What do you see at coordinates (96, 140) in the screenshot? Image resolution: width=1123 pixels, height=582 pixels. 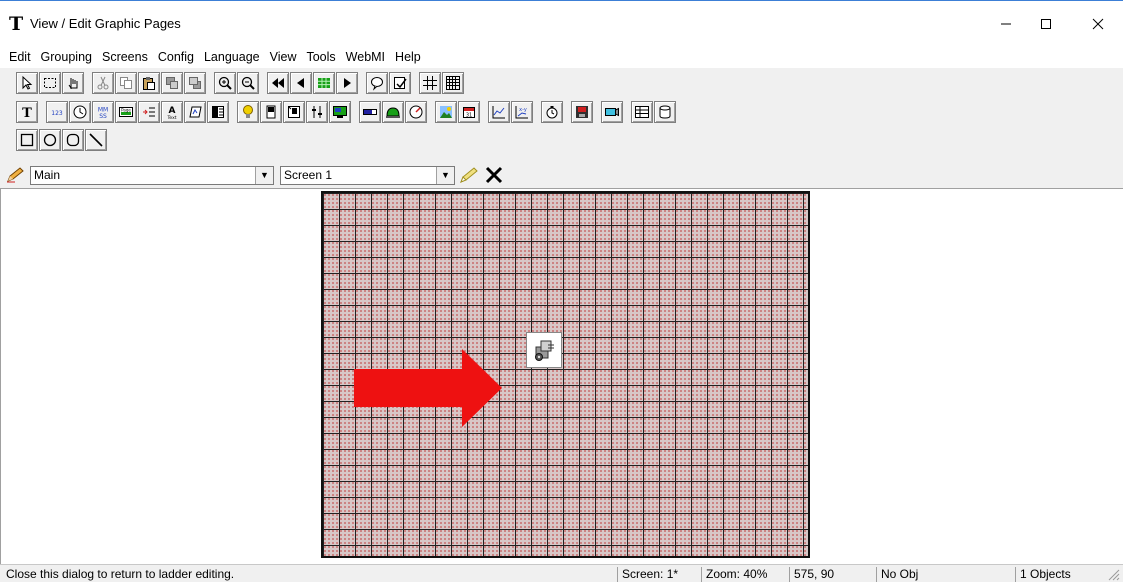 I see `line-tool-button` at bounding box center [96, 140].